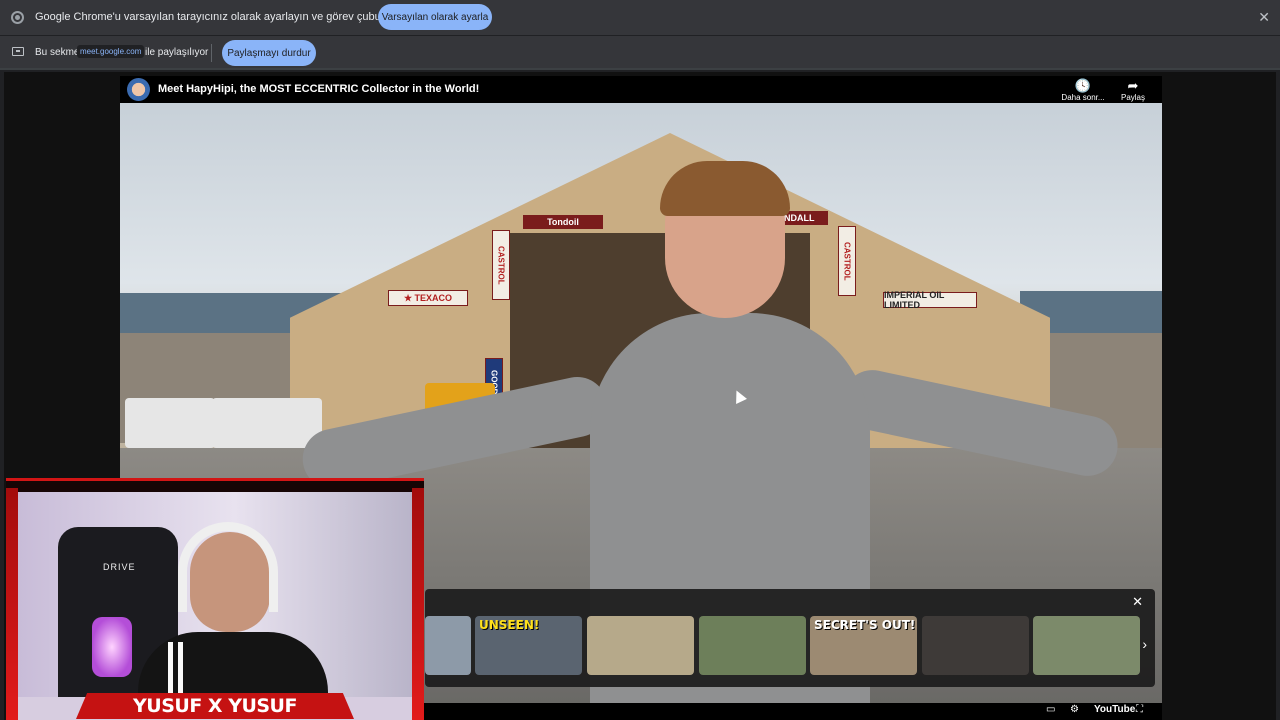 This screenshot has width=1280, height=720. Describe the element at coordinates (215, 706) in the screenshot. I see `streamer-name-banner: YUSUF X YUSUF` at that location.